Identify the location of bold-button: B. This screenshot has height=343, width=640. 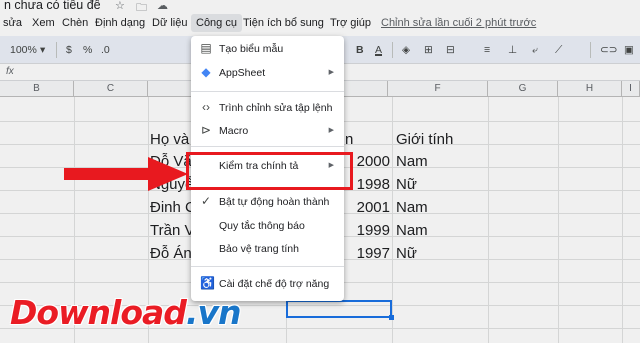
(360, 50).